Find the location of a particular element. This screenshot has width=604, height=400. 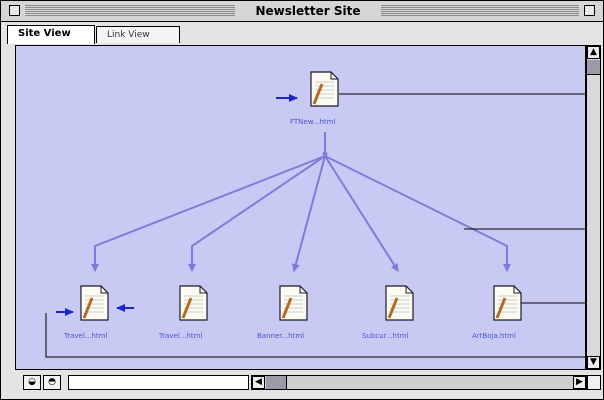

title-bar: Newsletter Site is located at coordinates (302, 11).